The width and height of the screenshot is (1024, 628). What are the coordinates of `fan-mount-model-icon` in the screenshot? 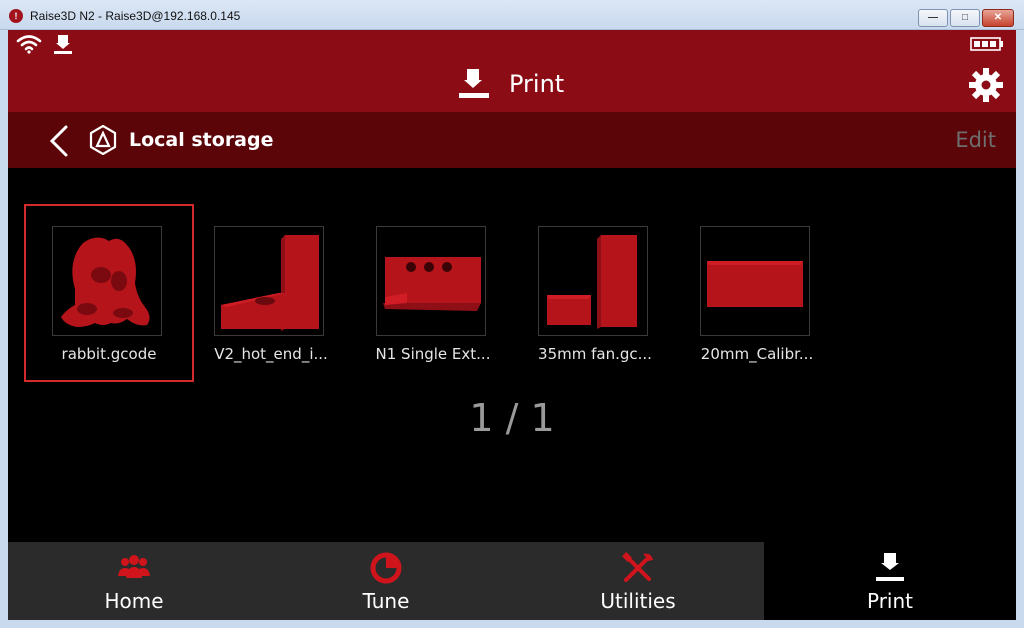 It's located at (592, 282).